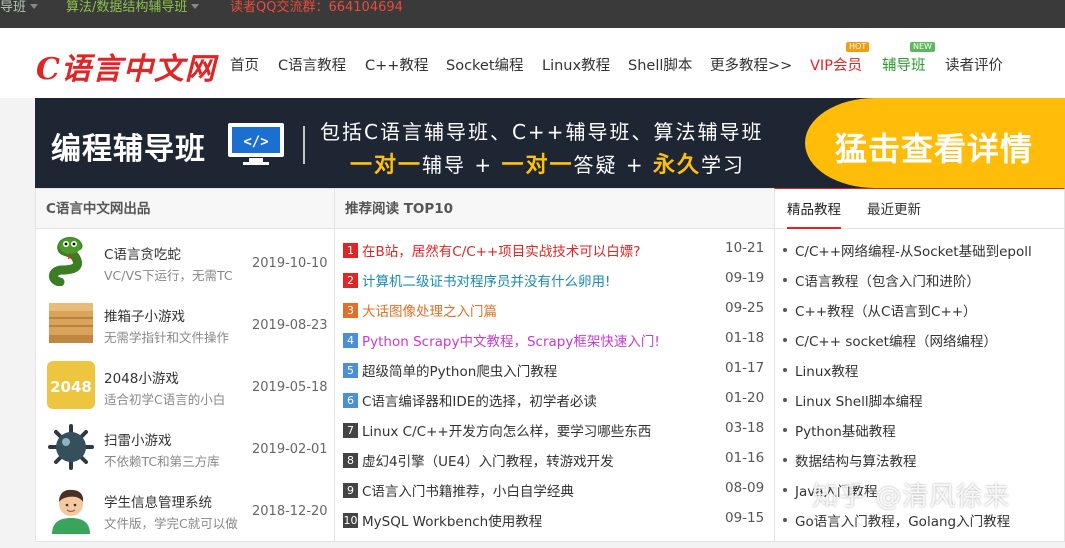  Describe the element at coordinates (542, 520) in the screenshot. I see `article-title: MySQL Workbench使用教程` at that location.